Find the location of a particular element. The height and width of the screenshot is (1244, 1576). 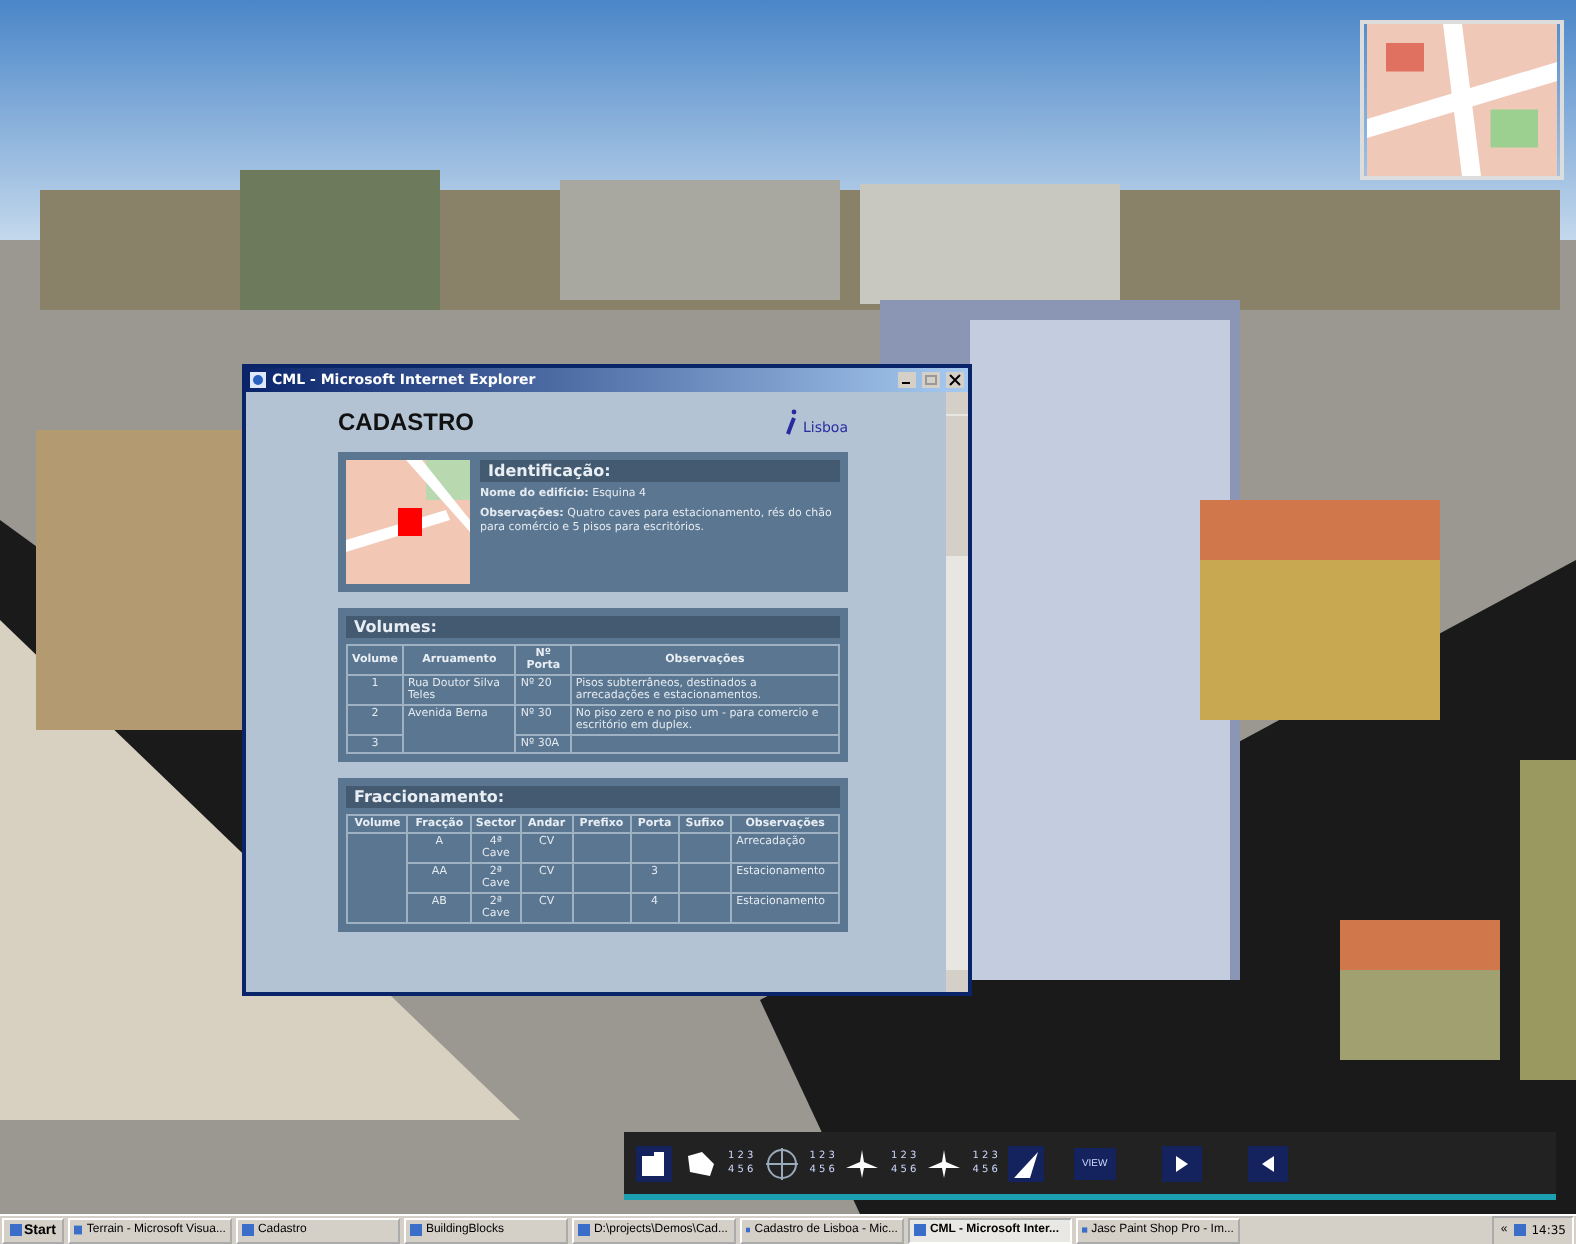

forward-button is located at coordinates (1181, 1163).